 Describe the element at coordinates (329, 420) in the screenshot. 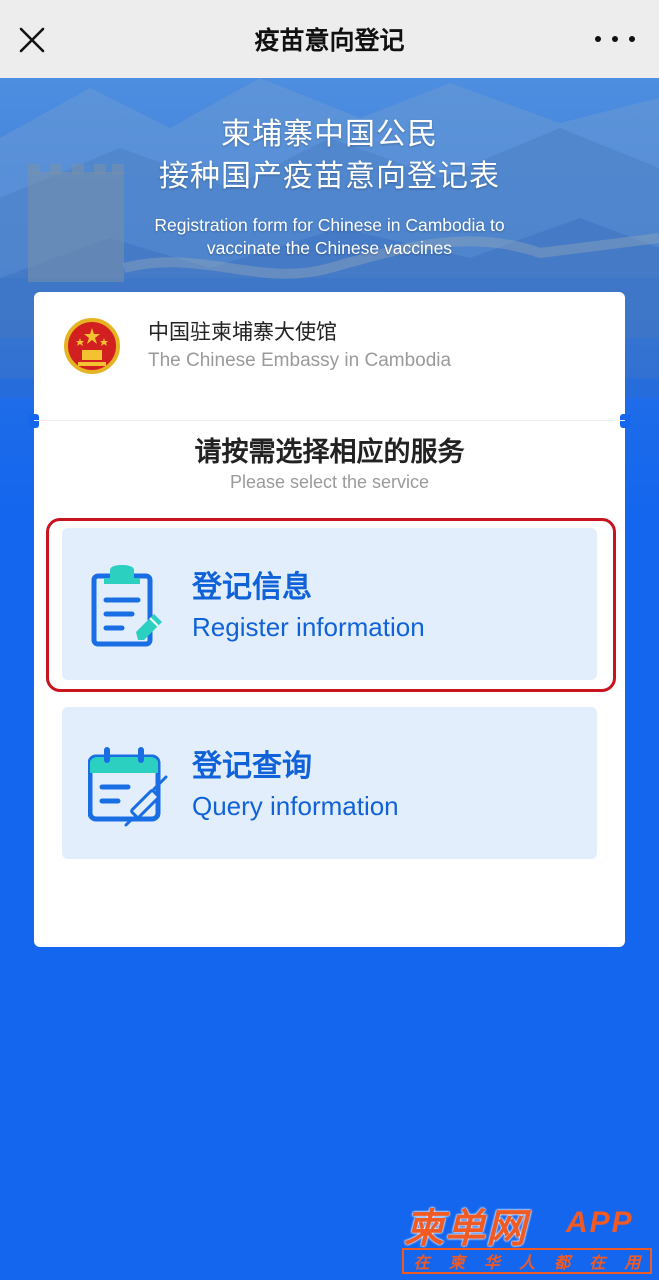

I see `divider` at that location.